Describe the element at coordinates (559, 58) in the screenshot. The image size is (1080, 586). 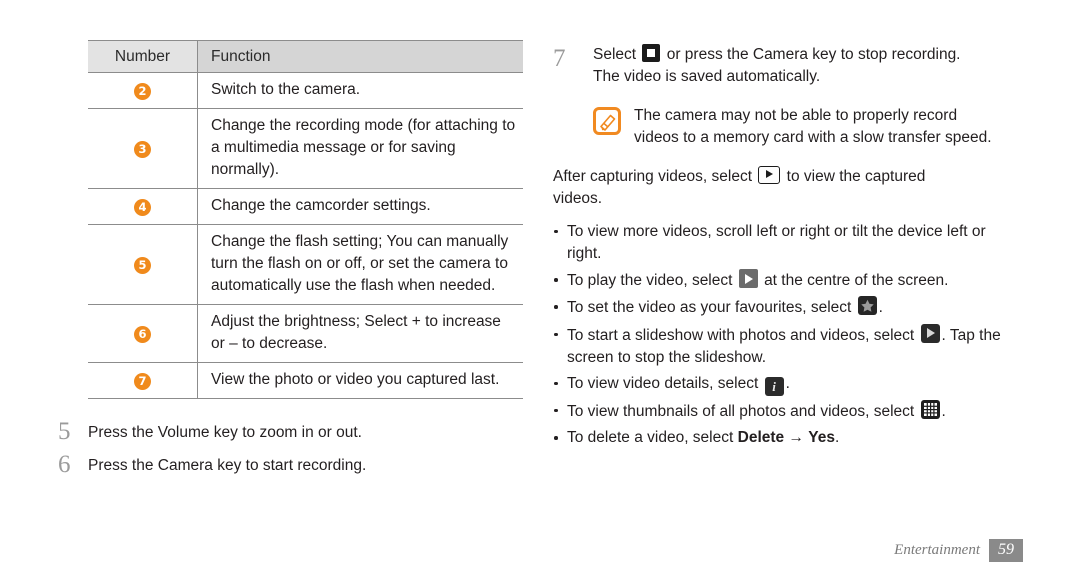
I see `step-number: 7` at that location.